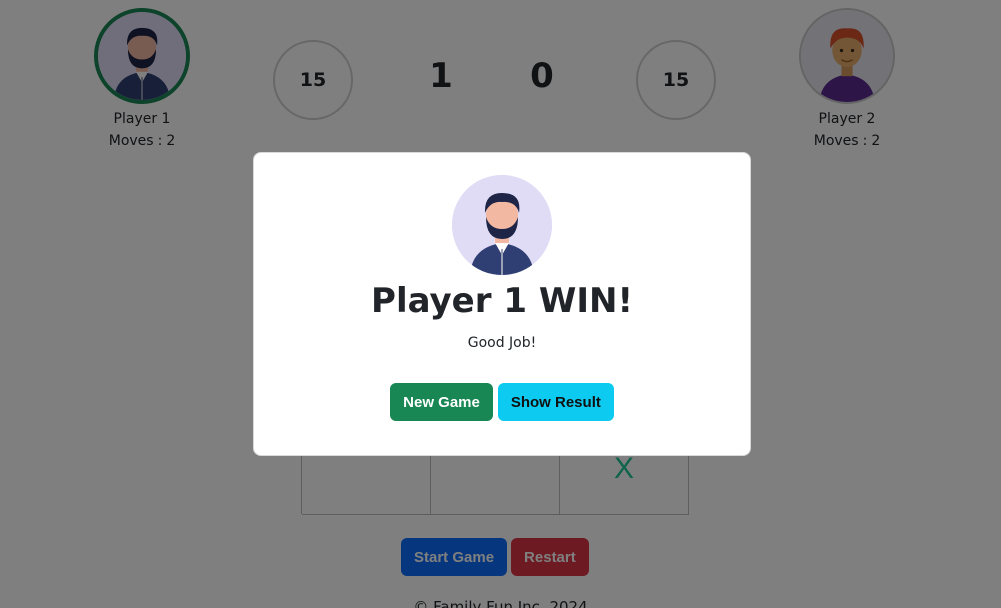 The image size is (1001, 608). What do you see at coordinates (502, 301) in the screenshot?
I see `winner-title: Player 1 WIN!` at bounding box center [502, 301].